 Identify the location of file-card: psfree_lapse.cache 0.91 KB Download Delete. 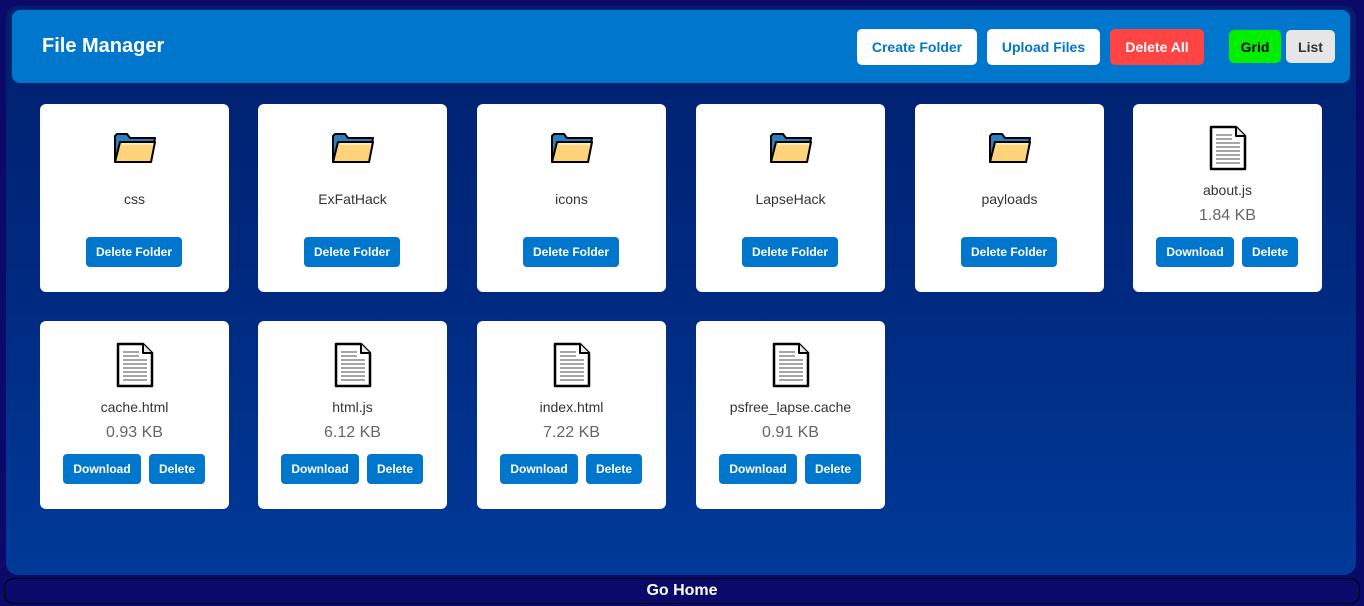
(790, 415).